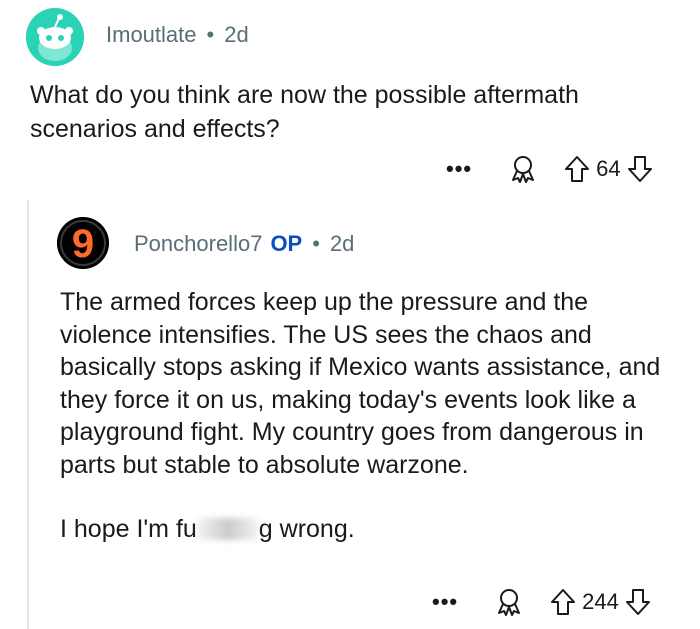  I want to click on op-badge: OP, so click(286, 243).